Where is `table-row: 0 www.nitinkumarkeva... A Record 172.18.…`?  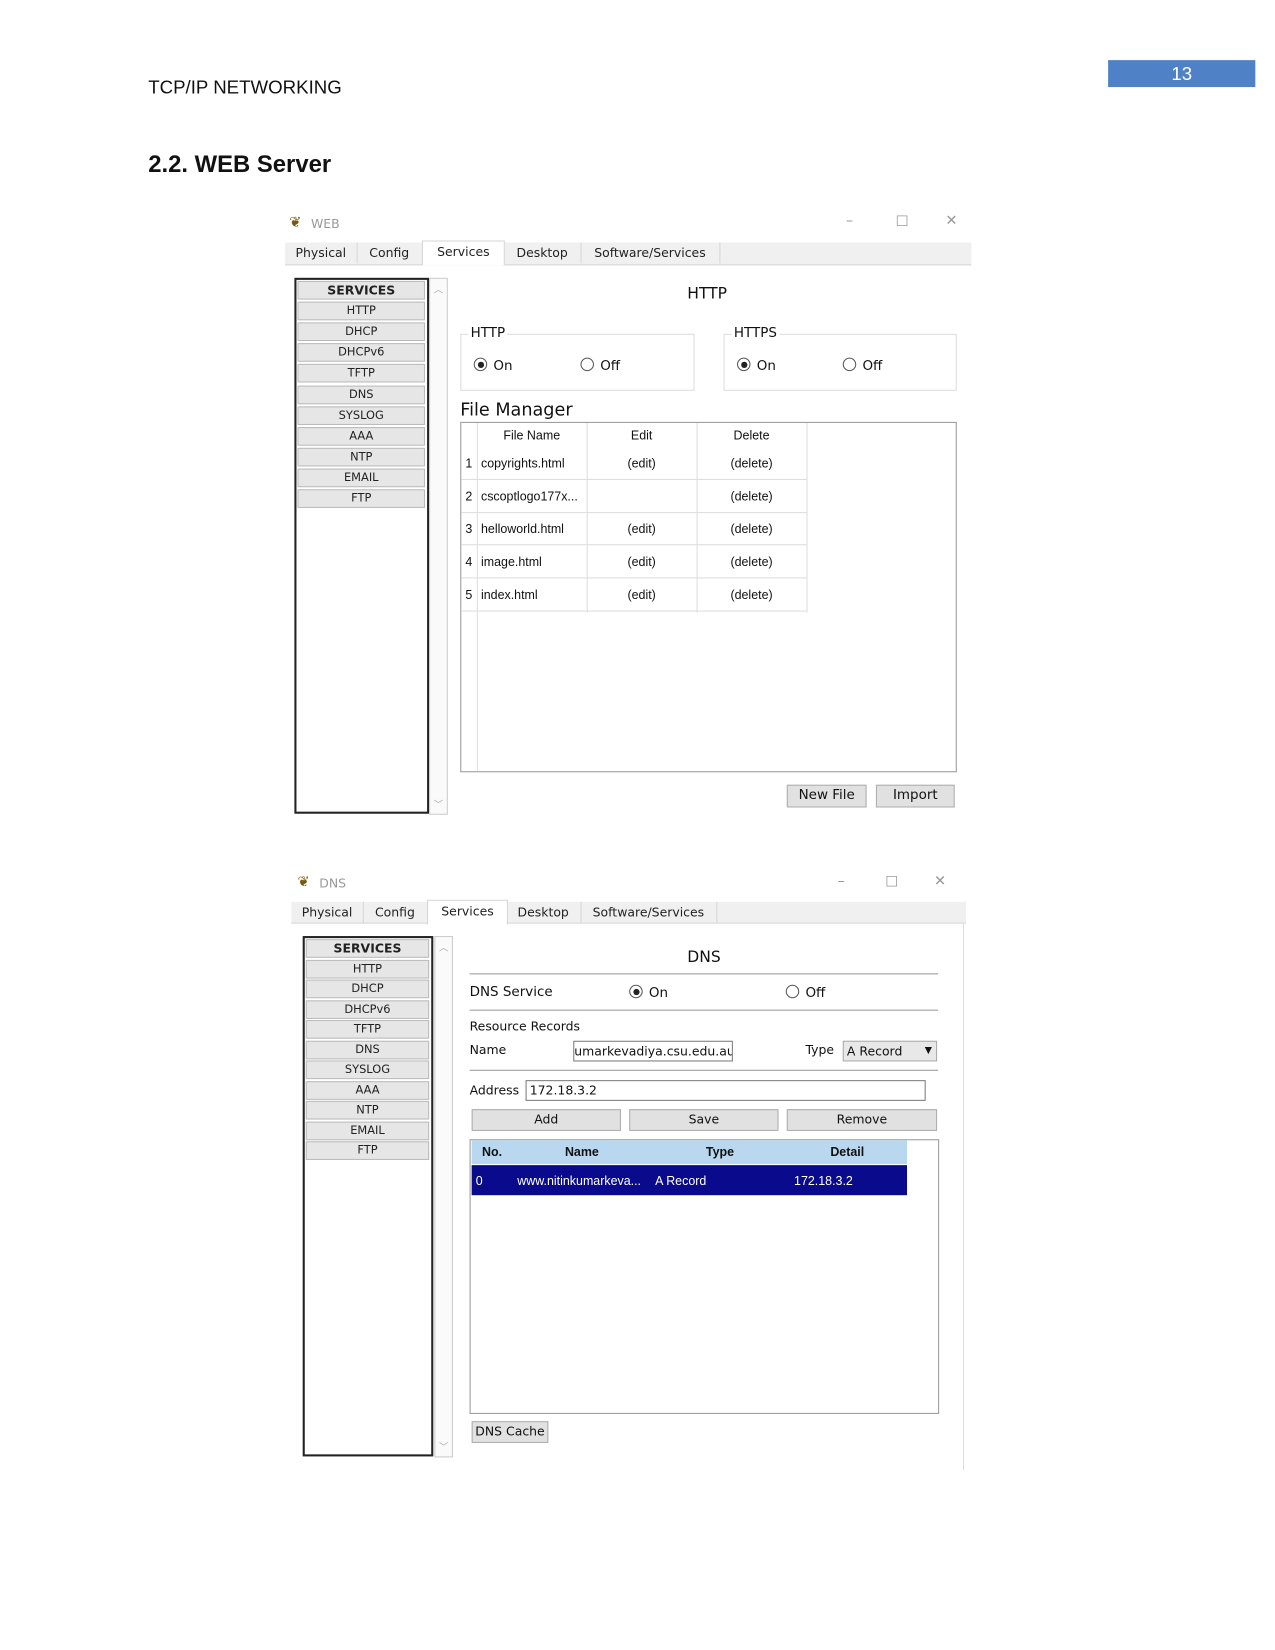 table-row: 0 www.nitinkumarkeva... A Record 172.18.… is located at coordinates (689, 1180).